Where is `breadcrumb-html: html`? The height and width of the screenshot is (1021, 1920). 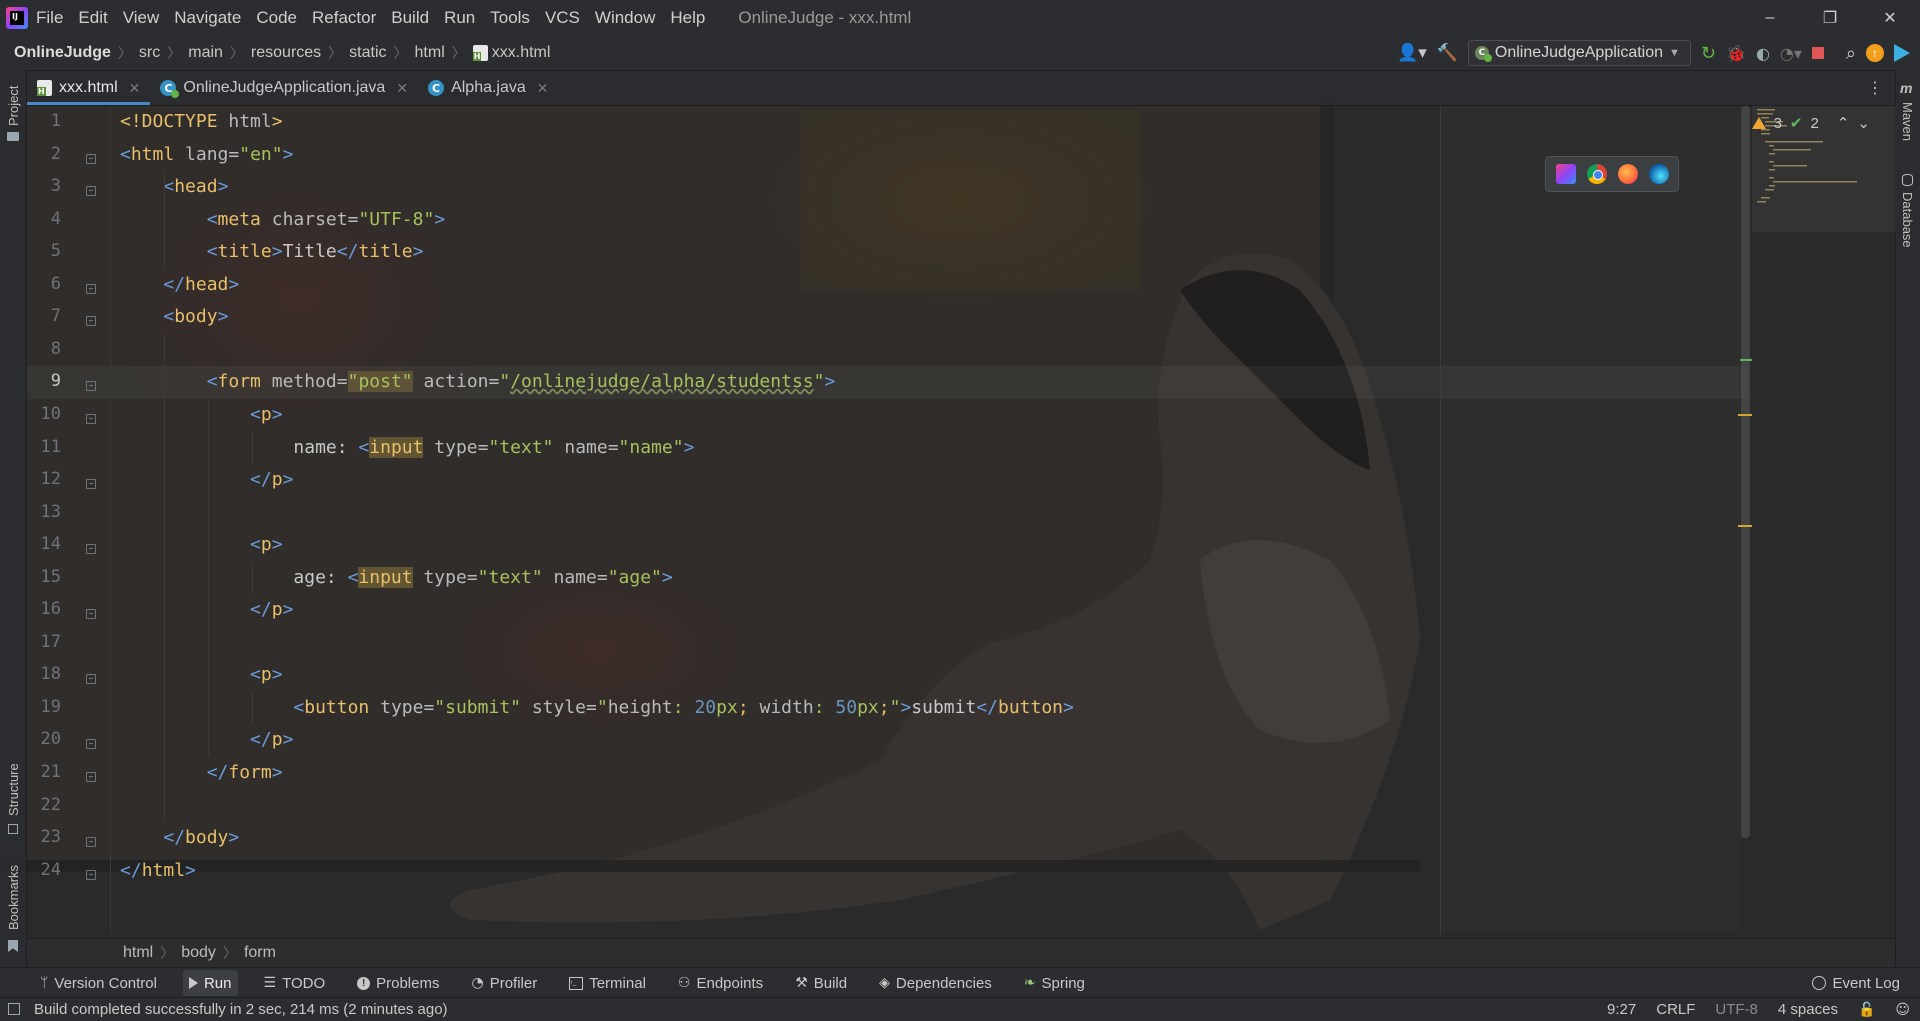
breadcrumb-html: html is located at coordinates (430, 53).